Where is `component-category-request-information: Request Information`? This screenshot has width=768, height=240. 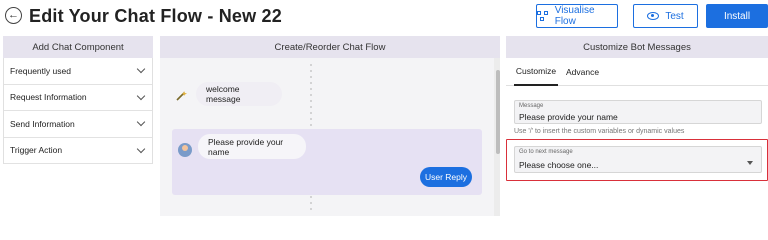
component-category-request-information: Request Information is located at coordinates (78, 98).